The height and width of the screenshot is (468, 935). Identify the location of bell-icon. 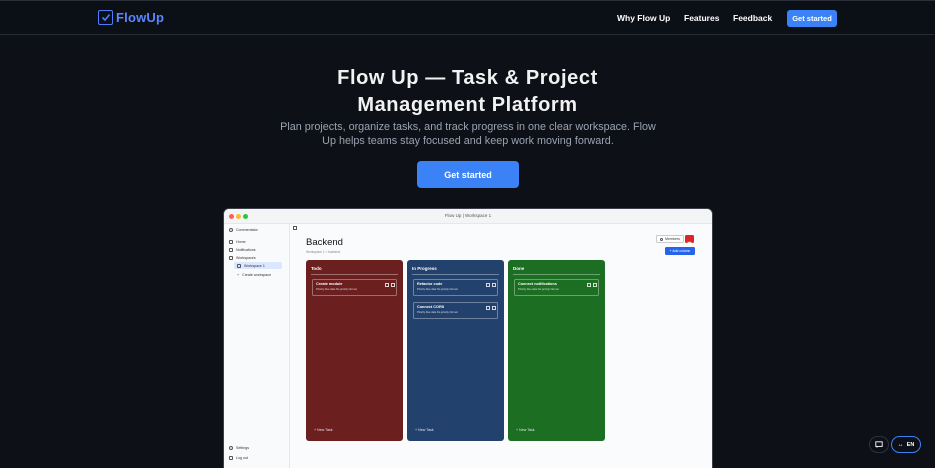
(231, 250).